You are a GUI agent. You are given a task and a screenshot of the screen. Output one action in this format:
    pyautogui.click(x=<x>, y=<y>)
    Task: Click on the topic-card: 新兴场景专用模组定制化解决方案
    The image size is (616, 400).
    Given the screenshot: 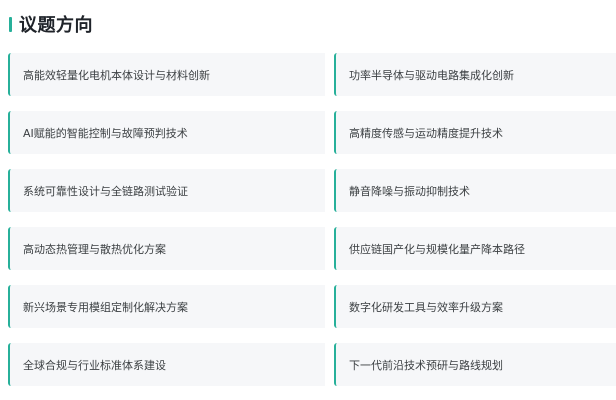 What is the action you would take?
    pyautogui.click(x=166, y=306)
    